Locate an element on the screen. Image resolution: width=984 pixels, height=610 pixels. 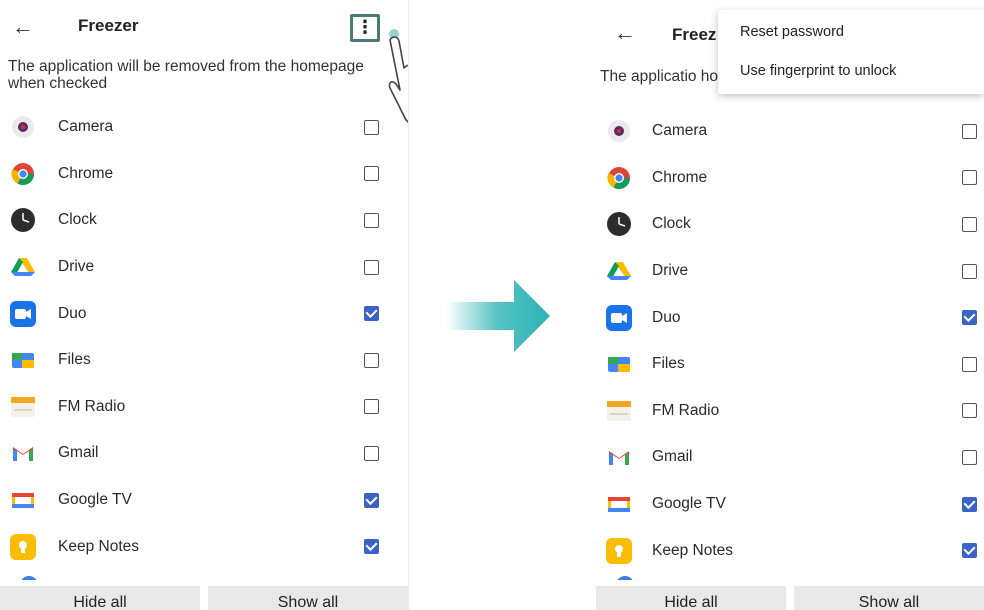
top-bar: ← Freezer ⋮ is located at coordinates (204, 30).